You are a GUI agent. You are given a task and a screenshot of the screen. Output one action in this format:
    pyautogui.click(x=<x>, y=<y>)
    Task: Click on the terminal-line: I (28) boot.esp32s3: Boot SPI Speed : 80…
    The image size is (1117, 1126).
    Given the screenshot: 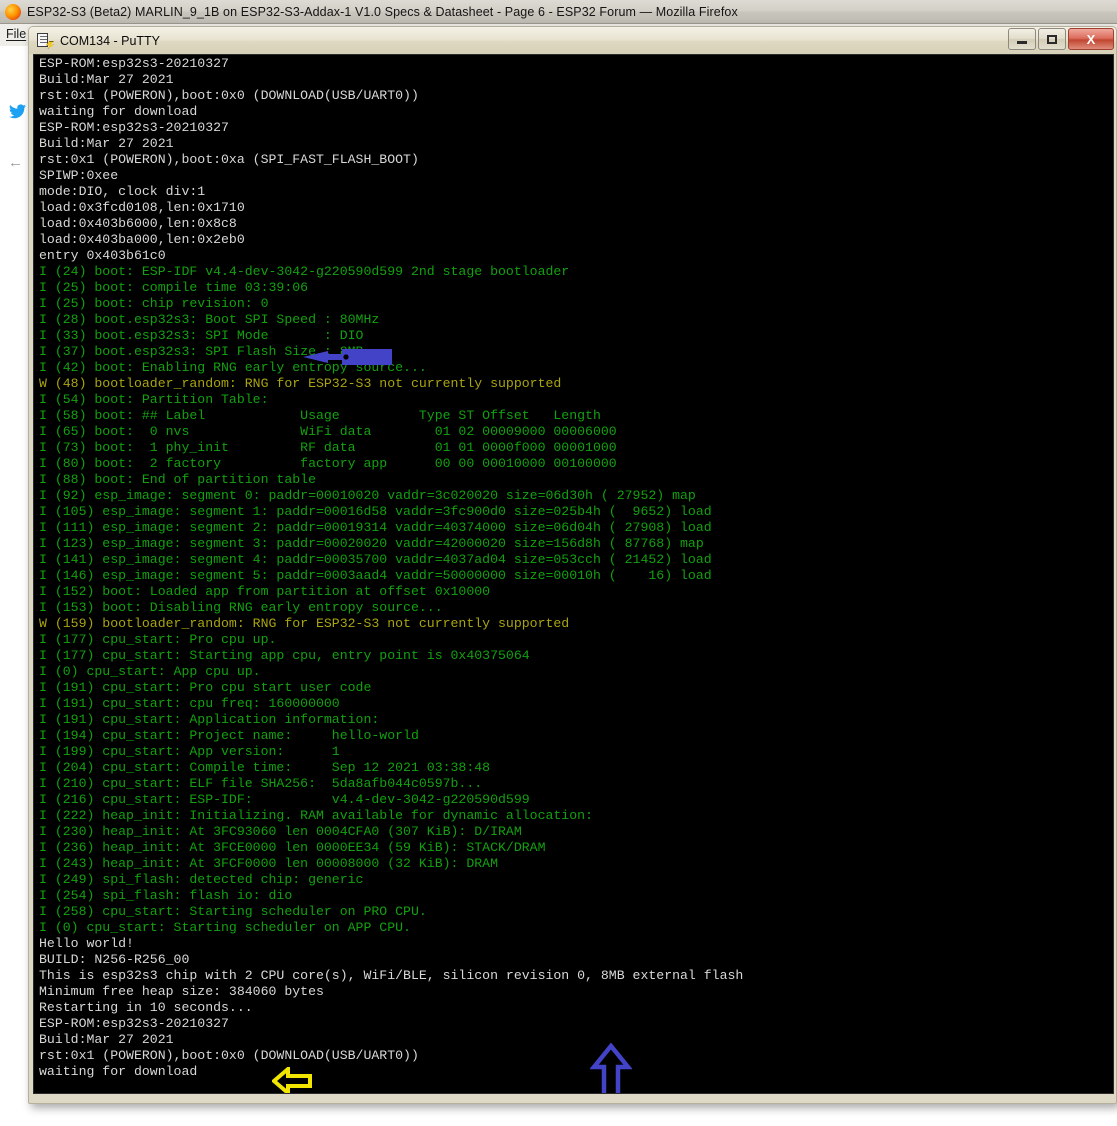 What is the action you would take?
    pyautogui.click(x=209, y=319)
    